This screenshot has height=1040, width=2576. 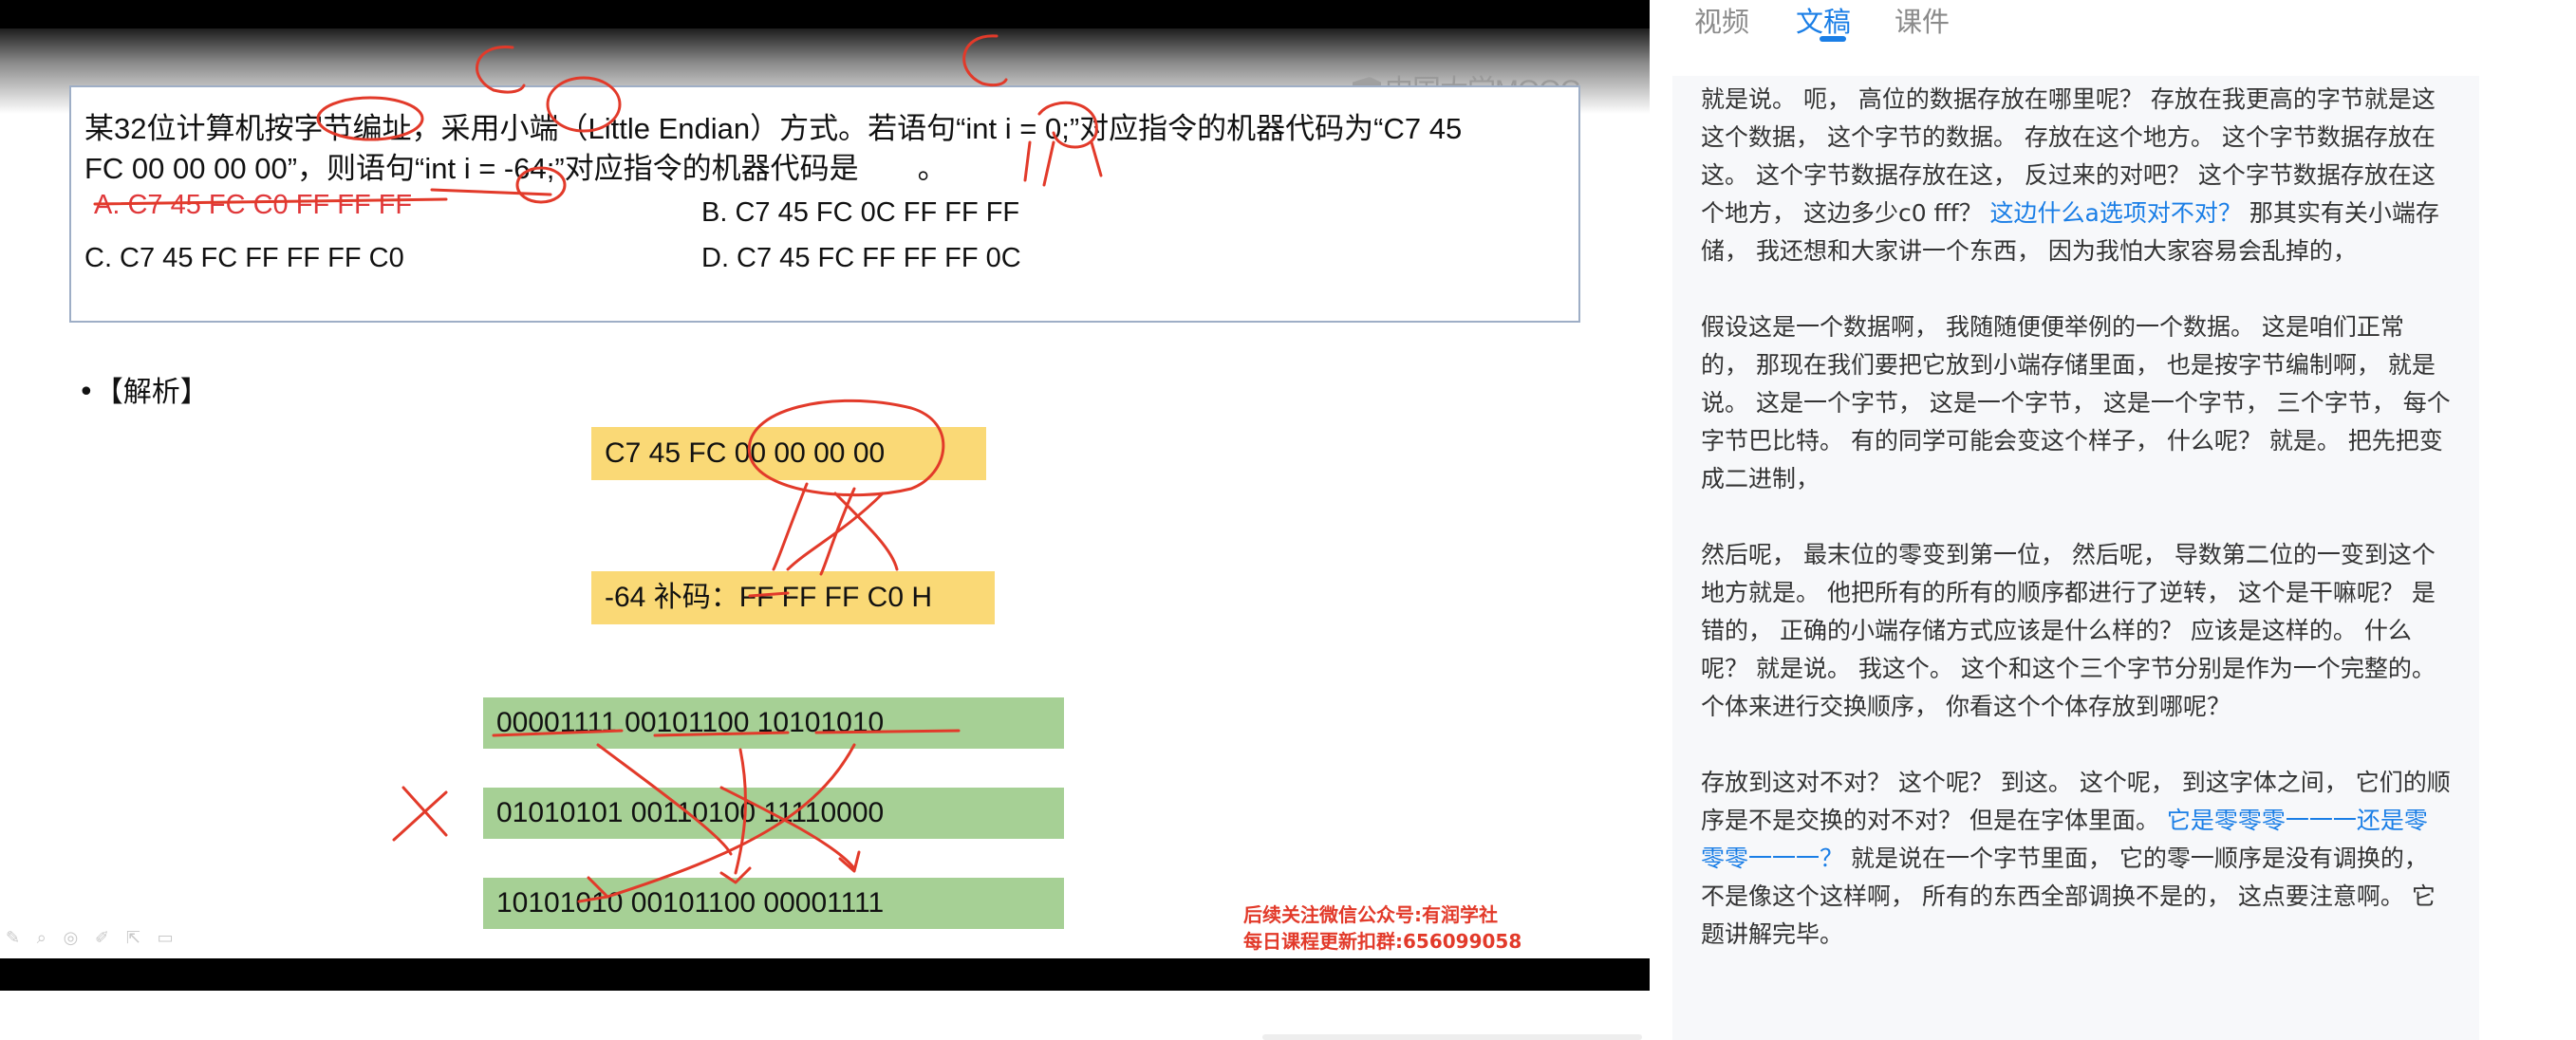 I want to click on active-tab-indicator, so click(x=1833, y=39).